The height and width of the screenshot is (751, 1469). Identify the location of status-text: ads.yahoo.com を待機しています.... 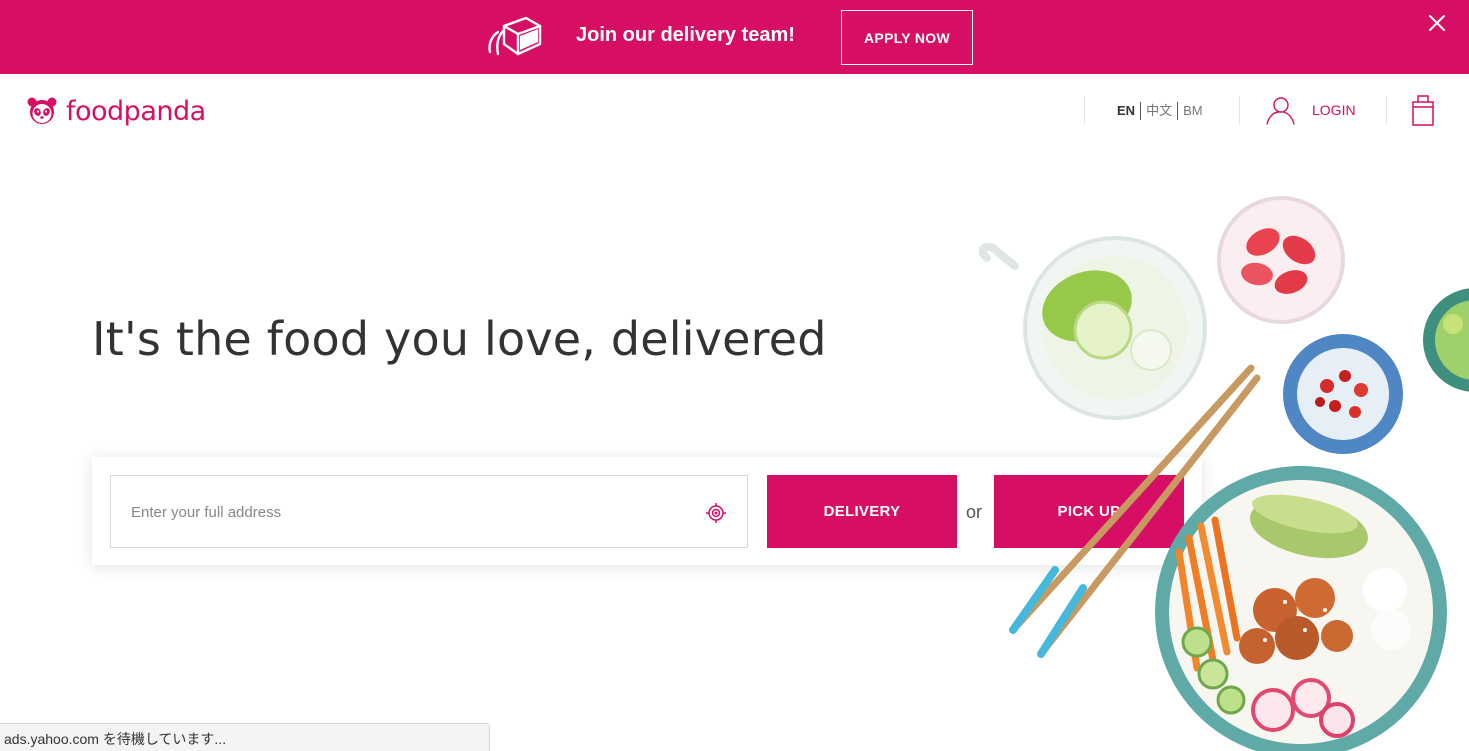
(115, 739).